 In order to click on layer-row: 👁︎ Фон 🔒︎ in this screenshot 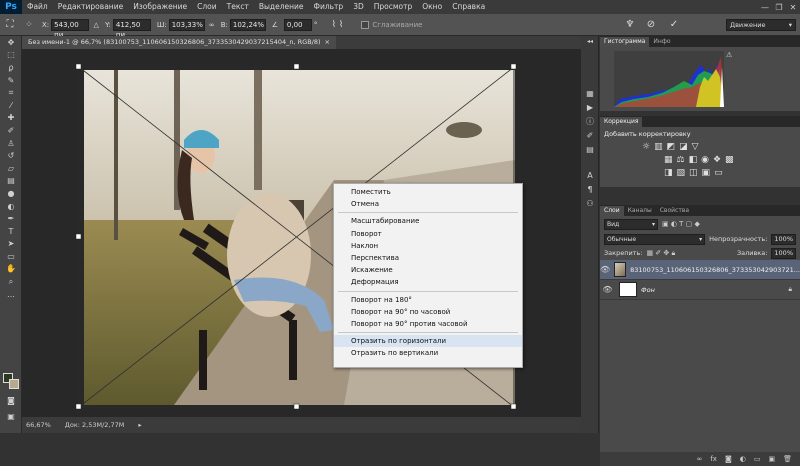, I will do `click(700, 290)`.